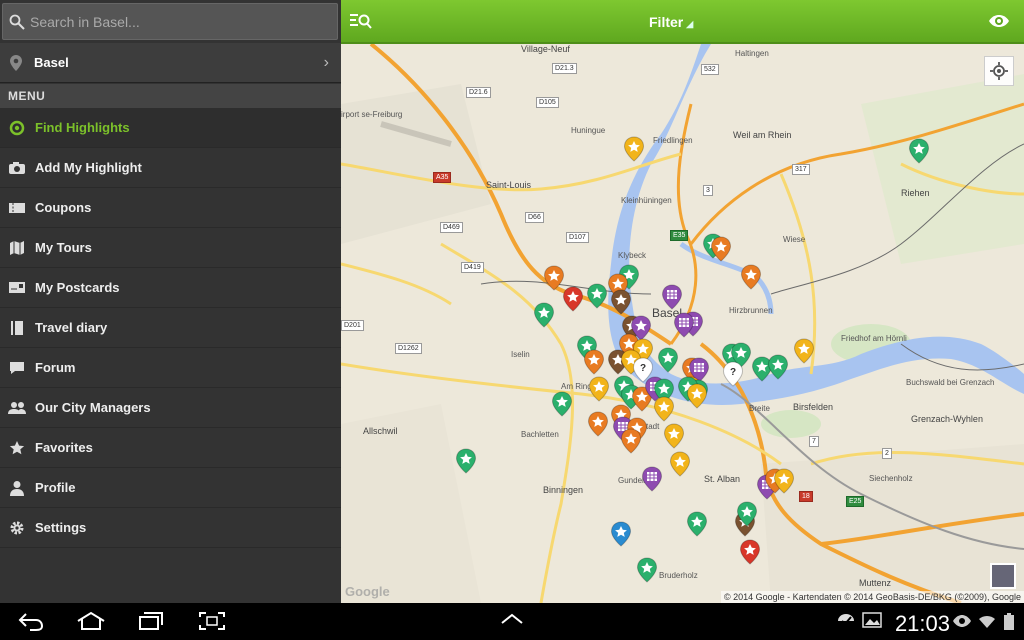  What do you see at coordinates (170, 128) in the screenshot?
I see `menu-item-find-highlights: Find Highlights` at bounding box center [170, 128].